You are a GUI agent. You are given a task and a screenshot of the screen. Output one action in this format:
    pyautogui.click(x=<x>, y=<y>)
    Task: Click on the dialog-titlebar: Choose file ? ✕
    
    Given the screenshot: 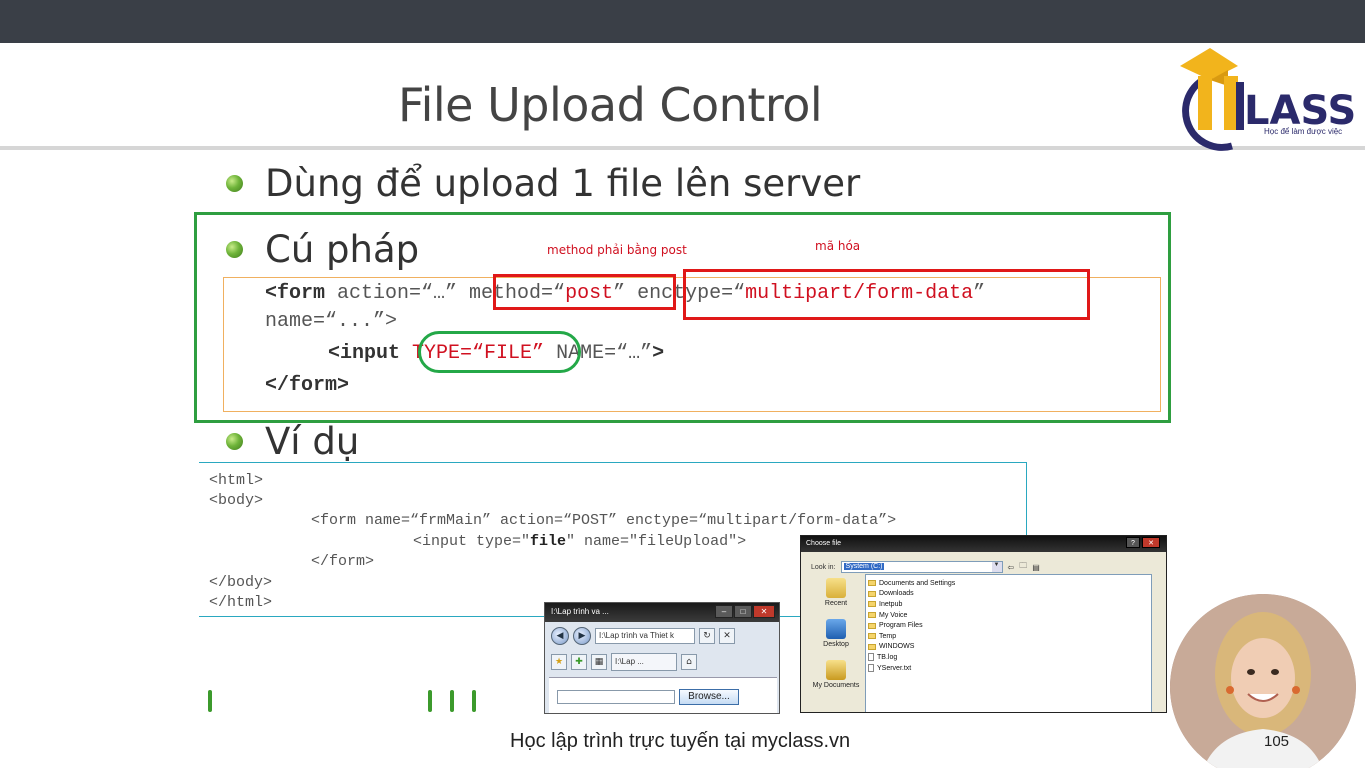 What is the action you would take?
    pyautogui.click(x=983, y=544)
    